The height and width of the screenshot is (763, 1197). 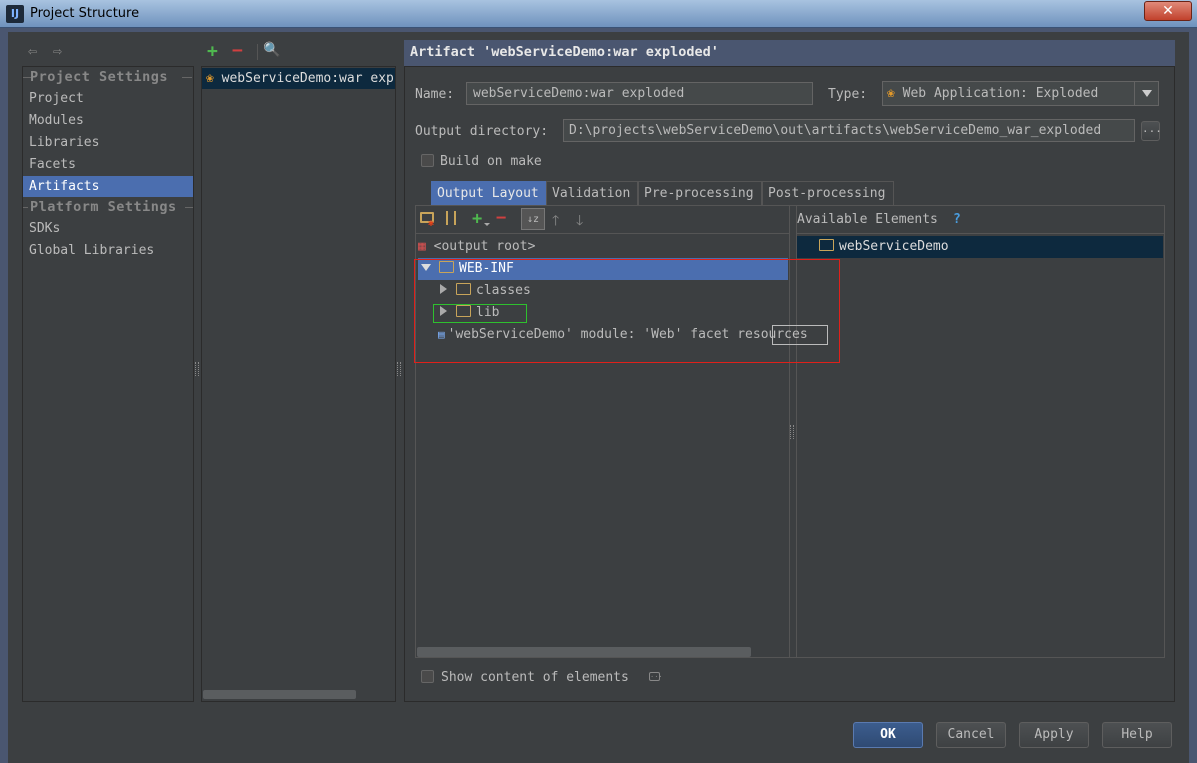 I want to click on available-toolbar-divider, so click(x=980, y=233).